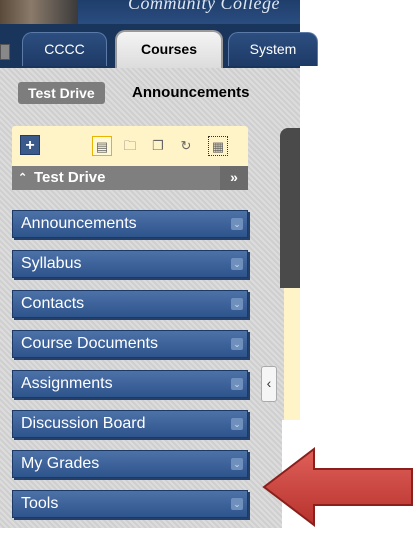 This screenshot has height=537, width=418. What do you see at coordinates (23, 178) in the screenshot?
I see `caret-up-icon: ⌃` at bounding box center [23, 178].